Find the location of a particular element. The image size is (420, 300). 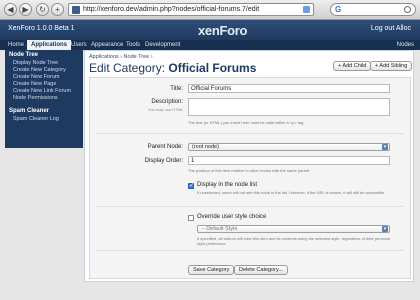

search-icon is located at coordinates (407, 9).